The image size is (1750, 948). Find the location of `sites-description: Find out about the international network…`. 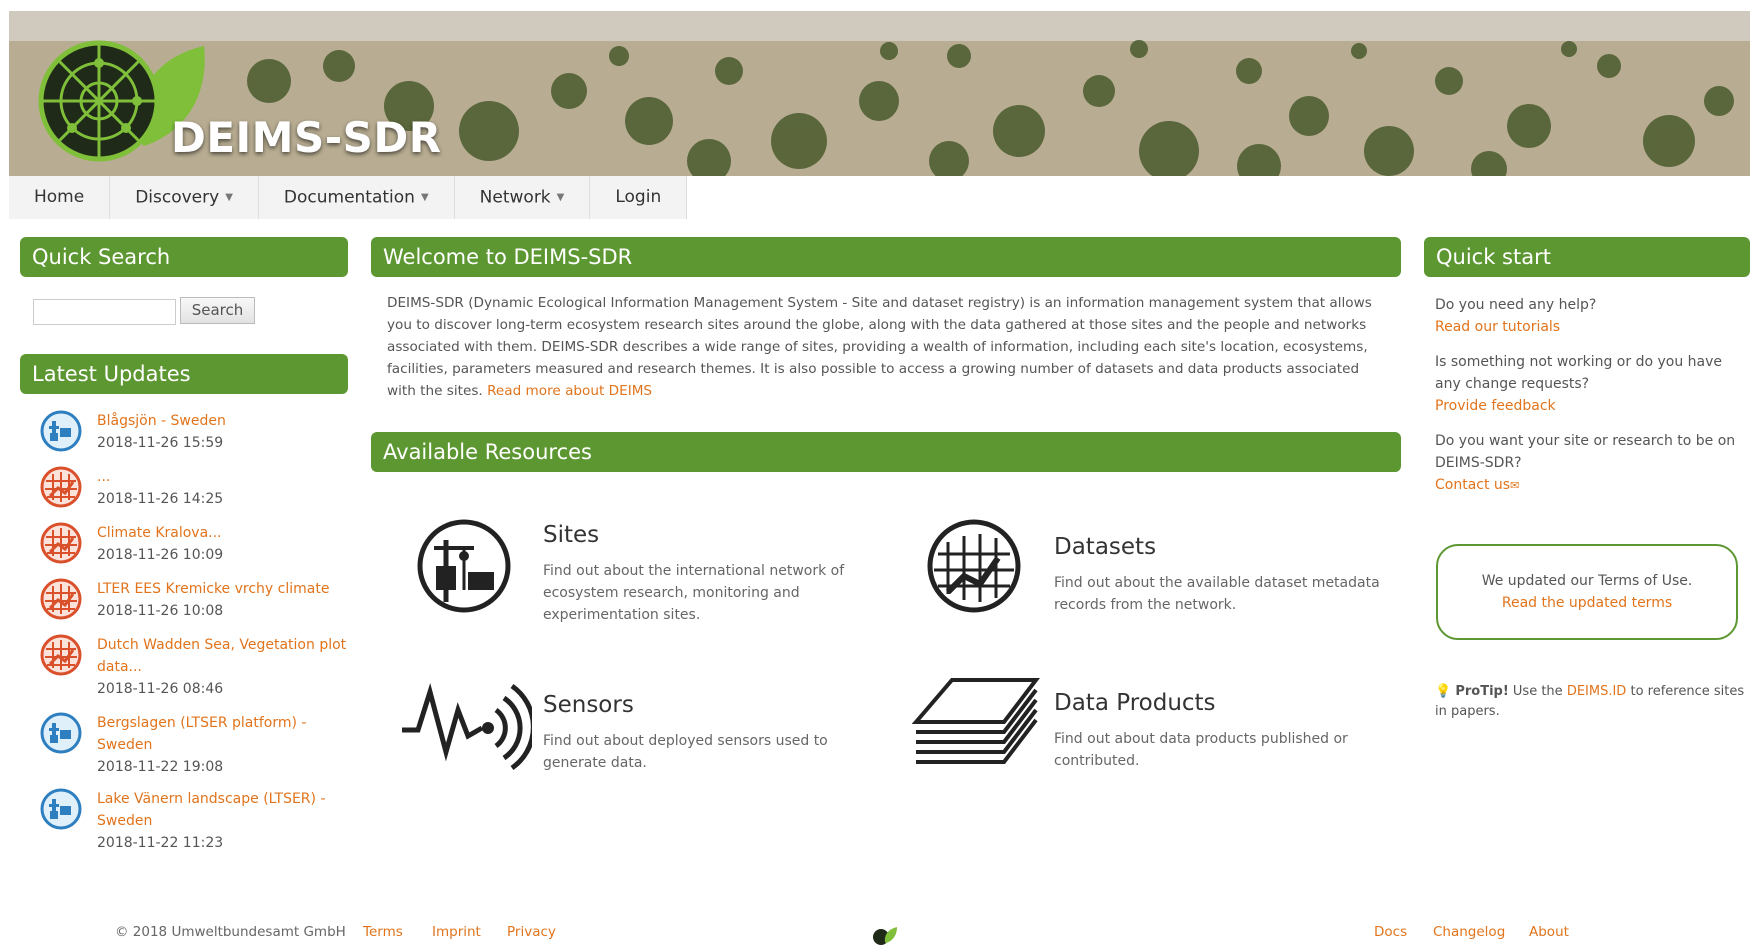

sites-description: Find out about the international network… is located at coordinates (694, 593).